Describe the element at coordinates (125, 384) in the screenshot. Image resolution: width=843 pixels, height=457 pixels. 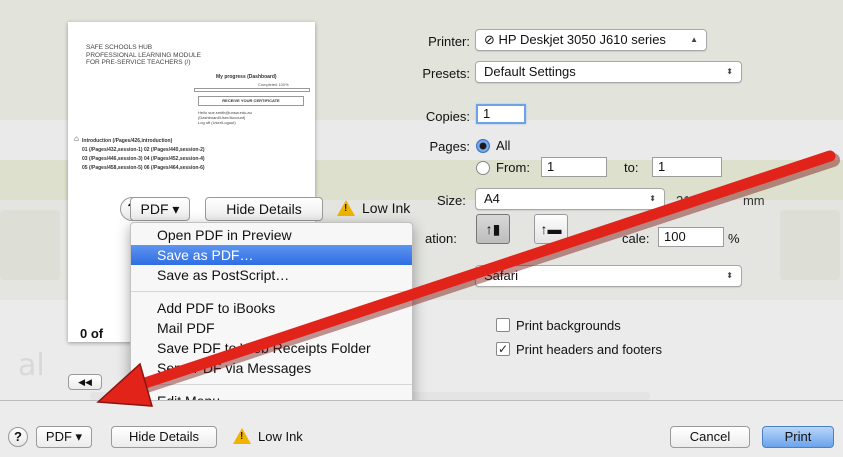
I see `arrow-head` at that location.